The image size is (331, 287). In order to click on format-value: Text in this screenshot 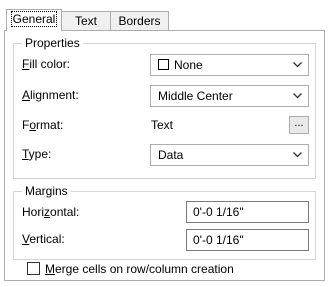, I will do `click(162, 125)`.